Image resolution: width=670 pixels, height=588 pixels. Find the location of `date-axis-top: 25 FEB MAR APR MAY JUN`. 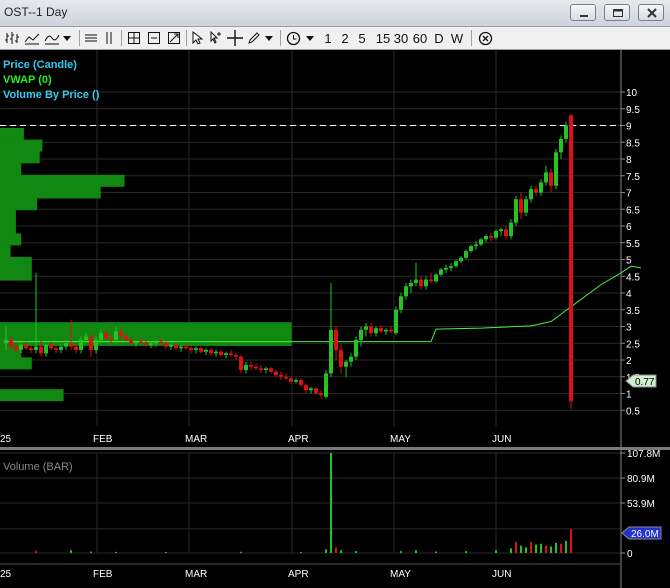

date-axis-top: 25 FEB MAR APR MAY JUN is located at coordinates (255, 439).